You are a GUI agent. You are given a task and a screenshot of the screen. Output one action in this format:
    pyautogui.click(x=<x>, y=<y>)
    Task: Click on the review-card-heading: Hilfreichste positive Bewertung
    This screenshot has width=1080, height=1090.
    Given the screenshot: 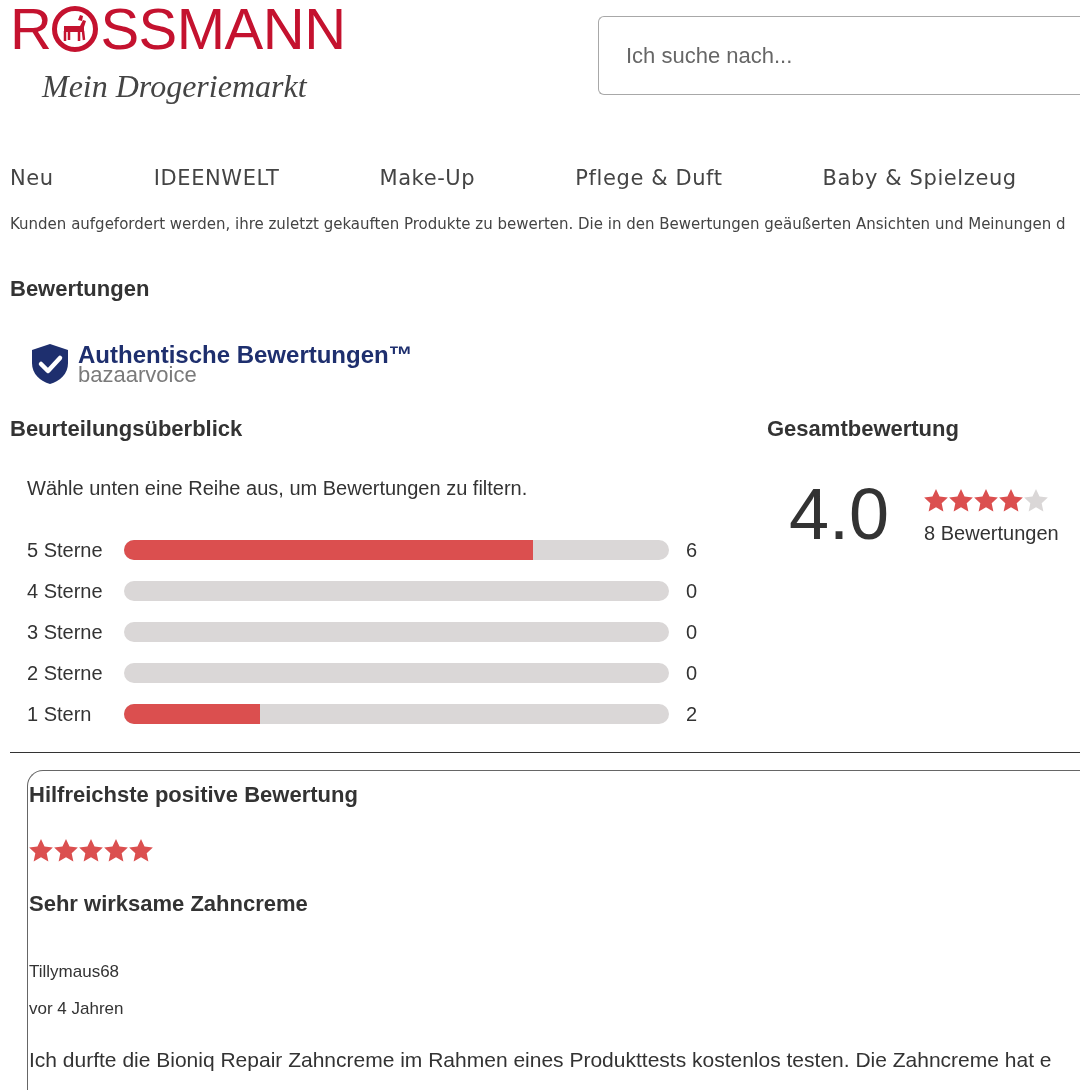 What is the action you would take?
    pyautogui.click(x=193, y=795)
    